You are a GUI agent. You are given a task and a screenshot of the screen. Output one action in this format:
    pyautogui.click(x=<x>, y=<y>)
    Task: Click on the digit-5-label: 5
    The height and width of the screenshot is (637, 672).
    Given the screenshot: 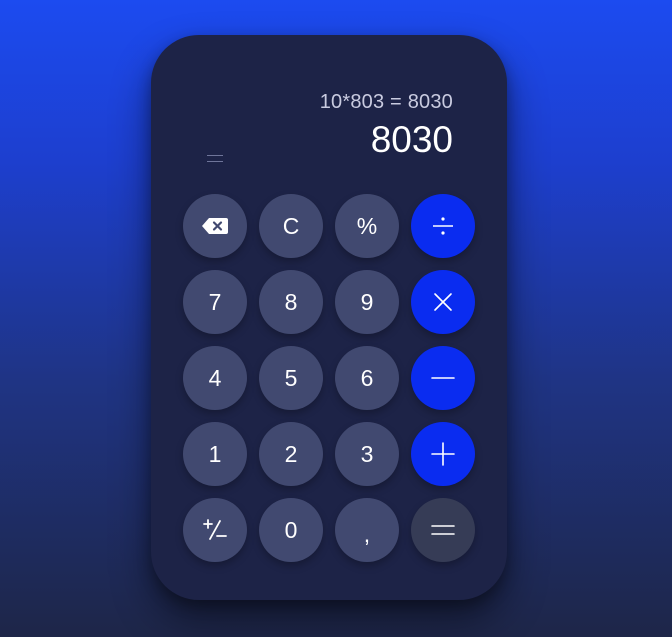 What is the action you would take?
    pyautogui.click(x=291, y=377)
    